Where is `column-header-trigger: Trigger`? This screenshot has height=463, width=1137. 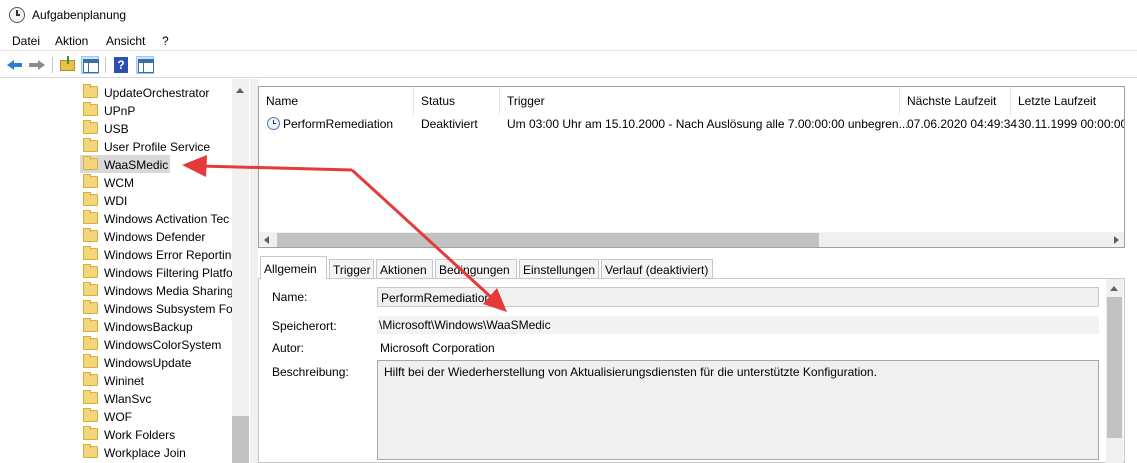
column-header-trigger: Trigger is located at coordinates (700, 101).